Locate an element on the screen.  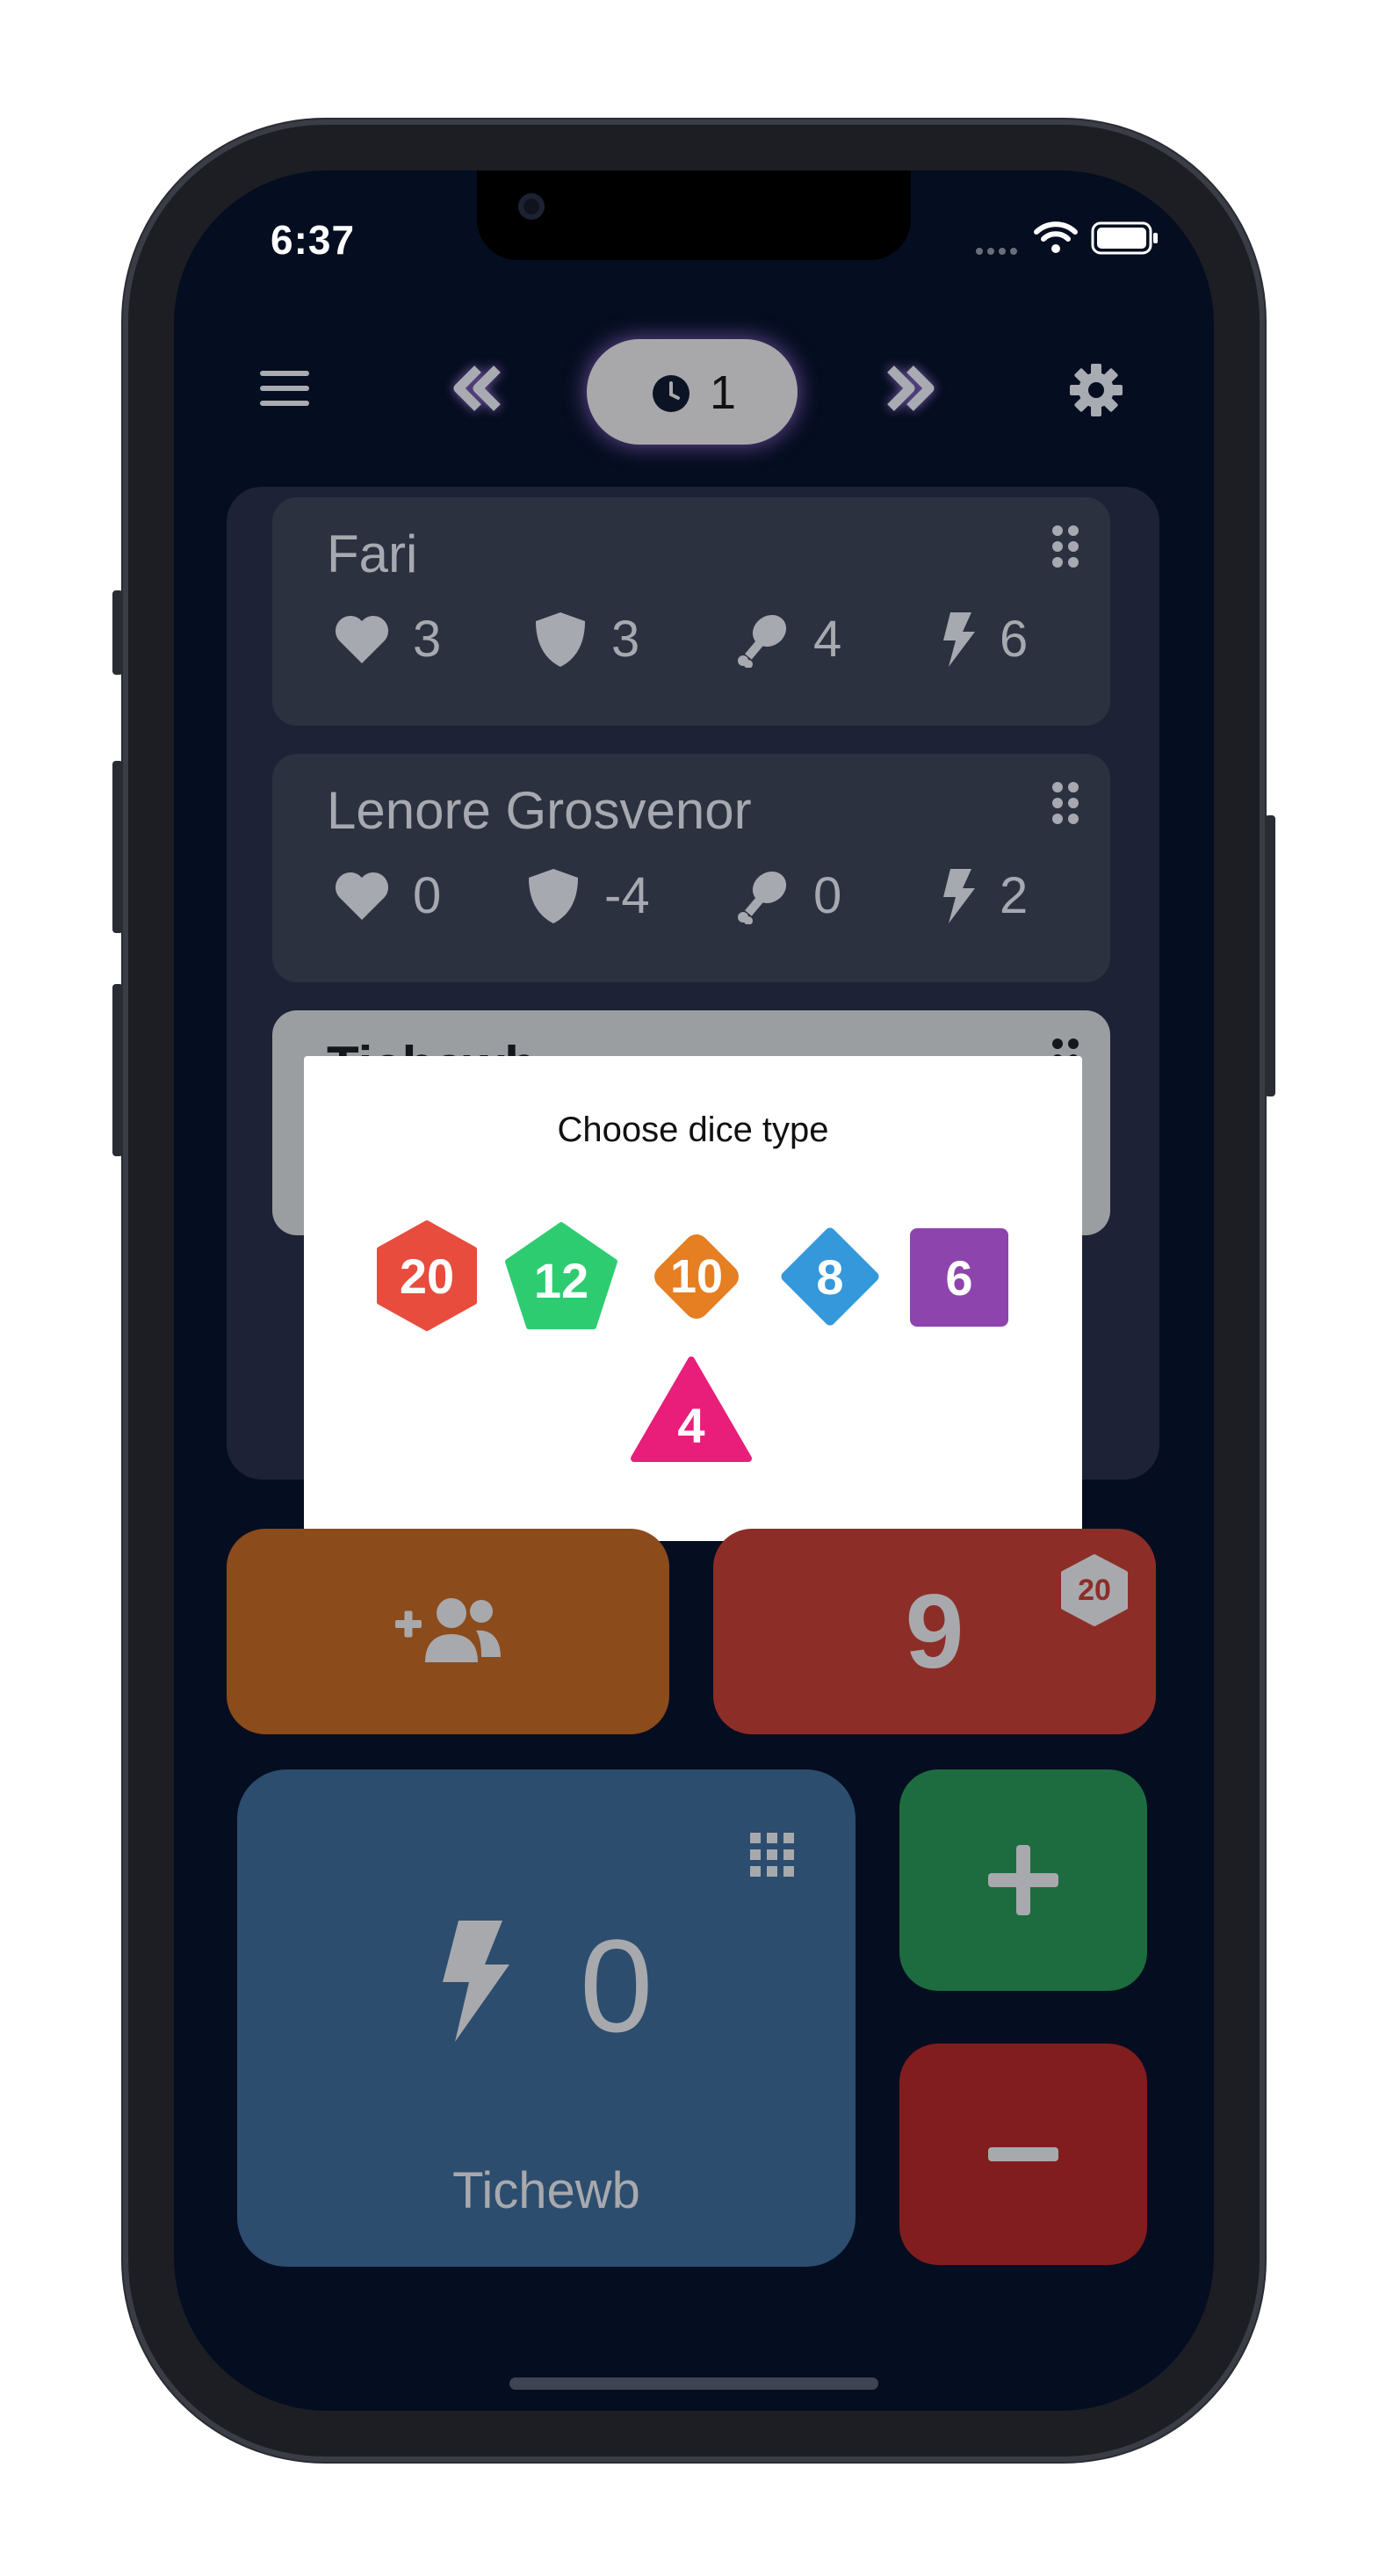
power-button is located at coordinates (1270, 955).